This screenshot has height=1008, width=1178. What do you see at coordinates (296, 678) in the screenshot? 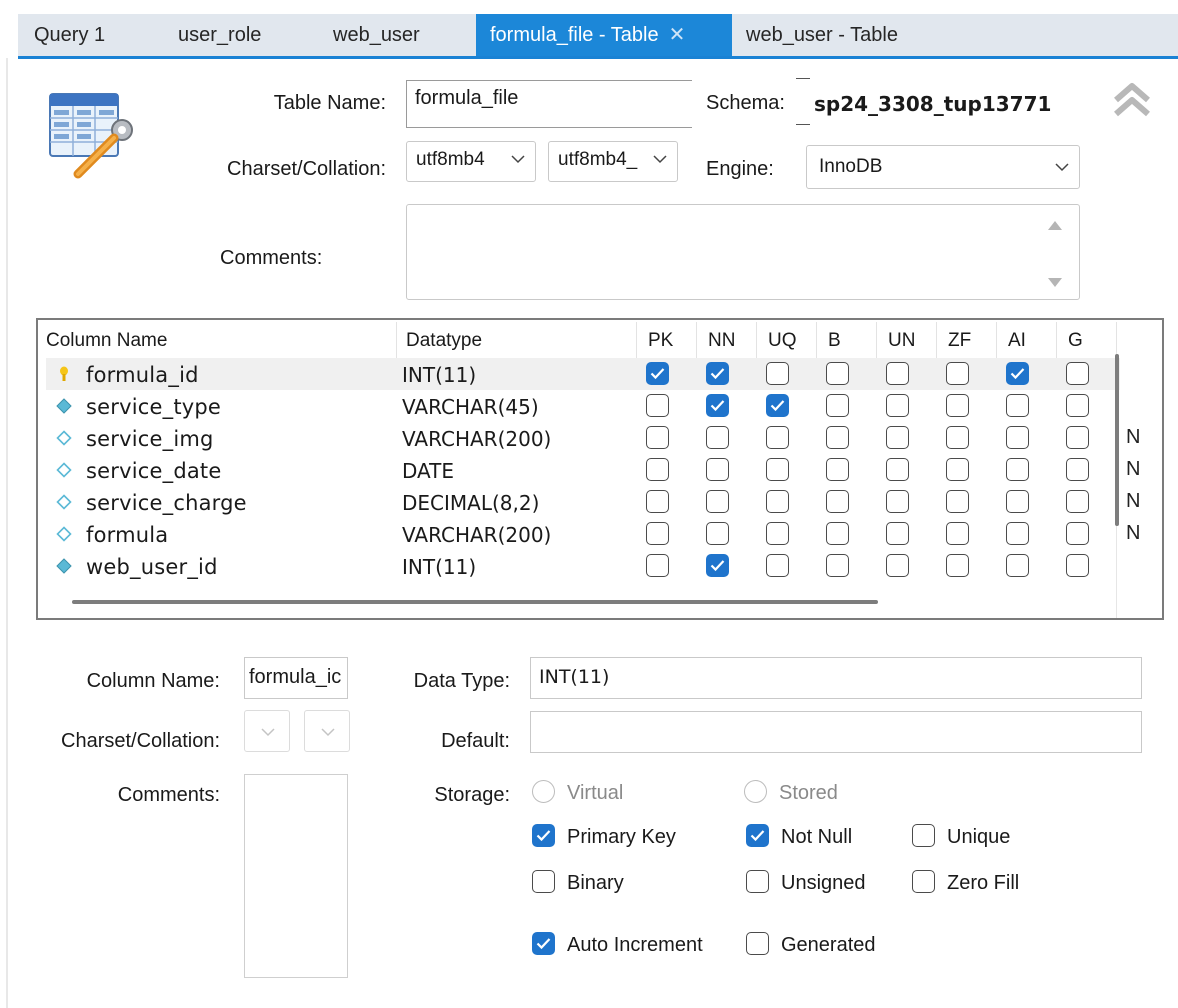
I see `column-name-input: formula_ic` at bounding box center [296, 678].